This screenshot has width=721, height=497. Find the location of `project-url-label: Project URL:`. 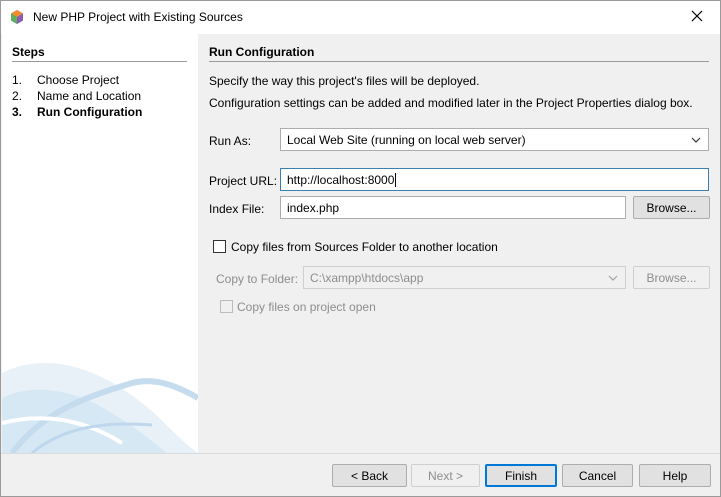

project-url-label: Project URL: is located at coordinates (243, 181).